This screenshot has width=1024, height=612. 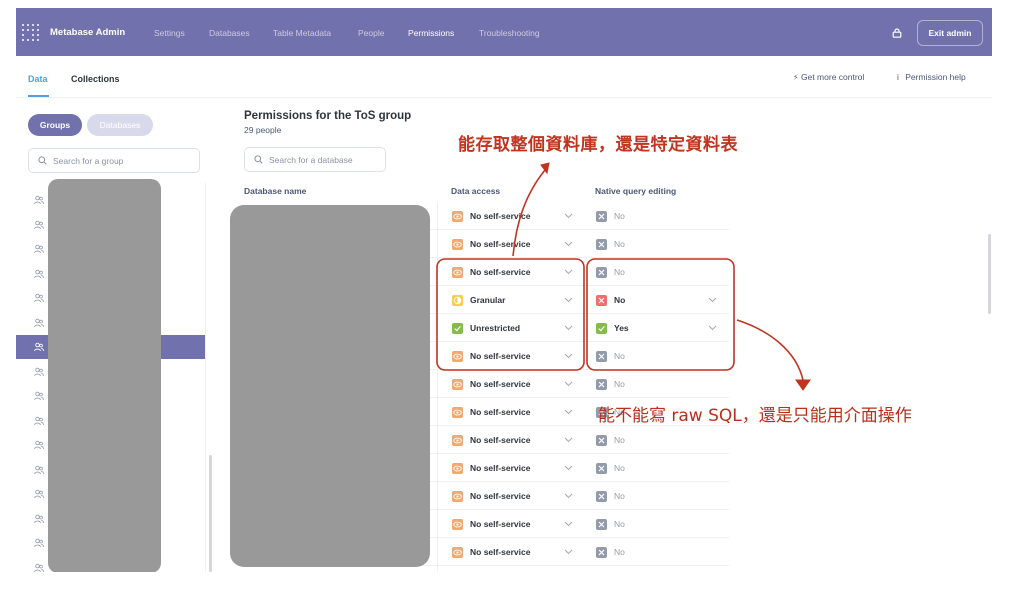 I want to click on metabase-logo-icon, so click(x=31, y=32).